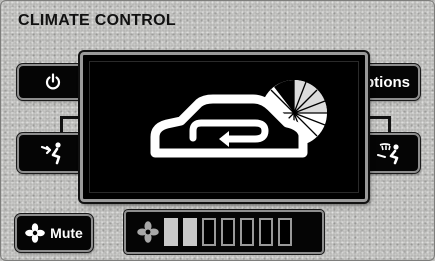 This screenshot has height=261, width=435. What do you see at coordinates (238, 119) in the screenshot?
I see `recirculate-car-icon` at bounding box center [238, 119].